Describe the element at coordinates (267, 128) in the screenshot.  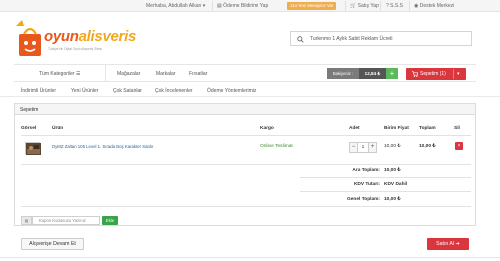
I see `column-header-shipping: Kargo` at that location.